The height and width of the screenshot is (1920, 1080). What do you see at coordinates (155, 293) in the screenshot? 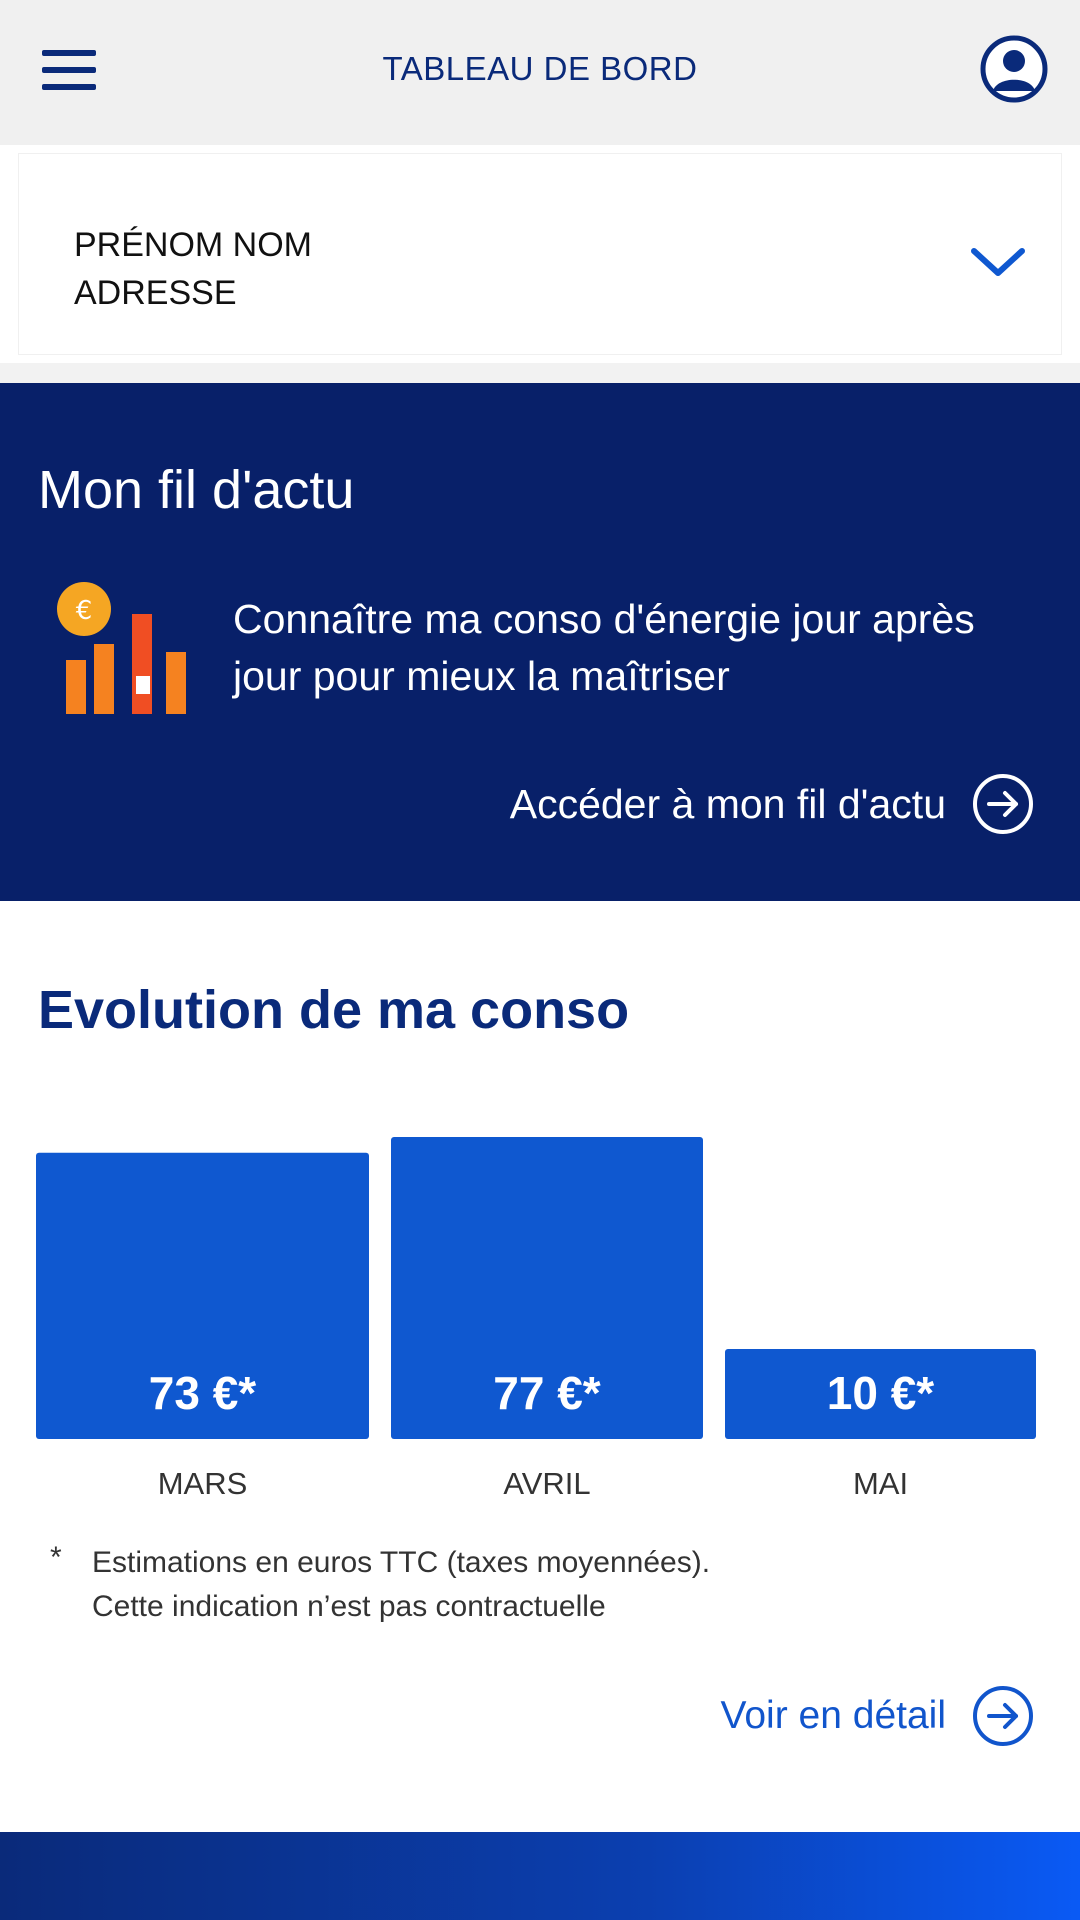
I see `account-address: ADRESSE` at bounding box center [155, 293].